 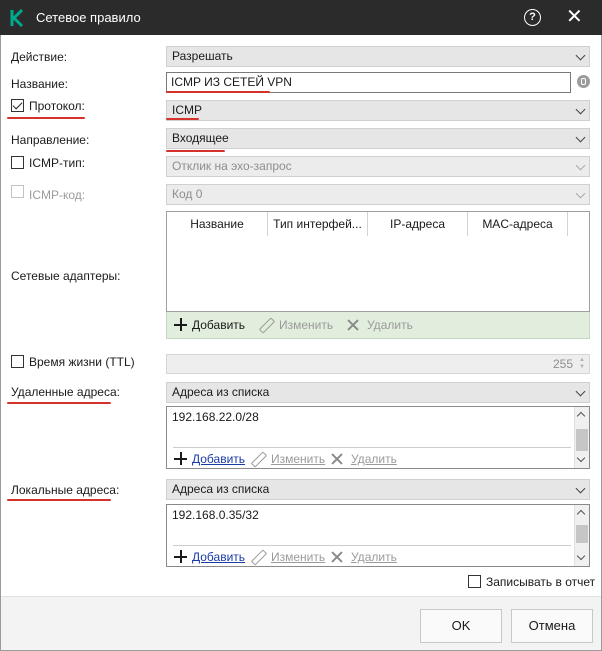 I want to click on local-addresses-select: Адреса из списка, so click(x=378, y=489).